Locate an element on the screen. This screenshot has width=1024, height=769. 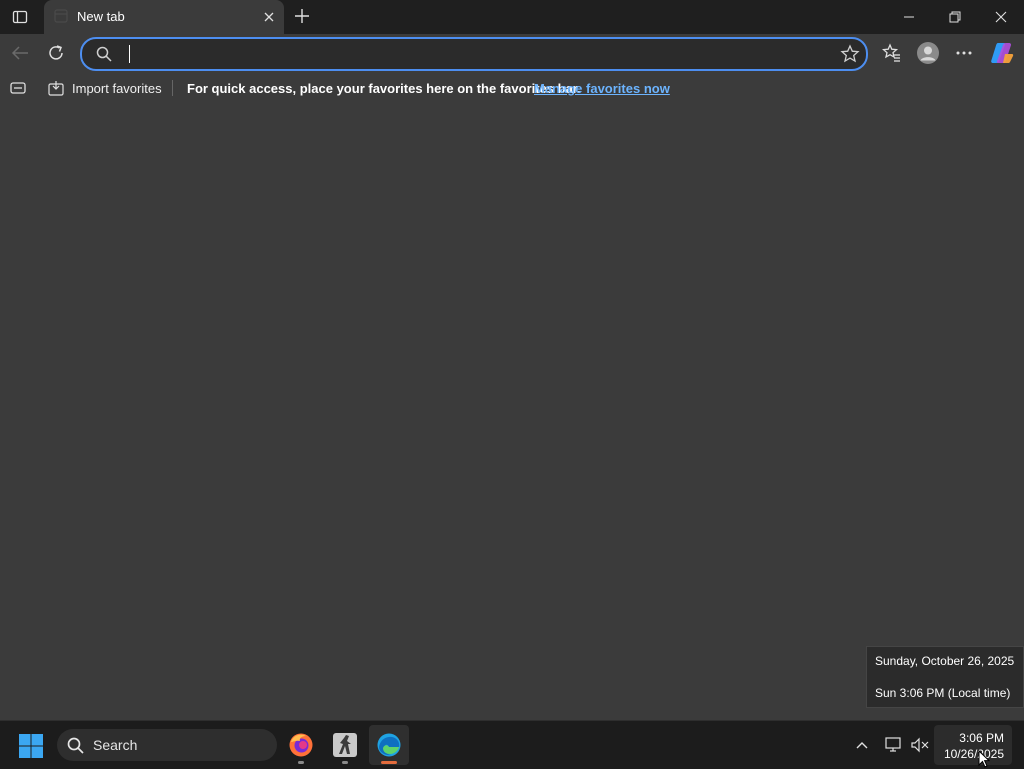
refresh-button is located at coordinates (56, 53).